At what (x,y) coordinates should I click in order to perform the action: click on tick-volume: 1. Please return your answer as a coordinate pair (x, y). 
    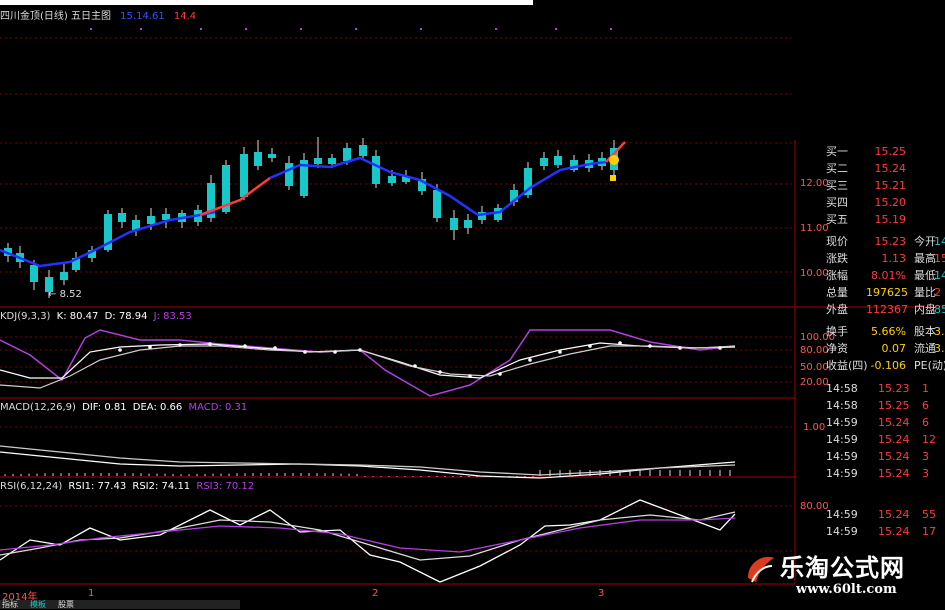
    Looking at the image, I should click on (925, 388).